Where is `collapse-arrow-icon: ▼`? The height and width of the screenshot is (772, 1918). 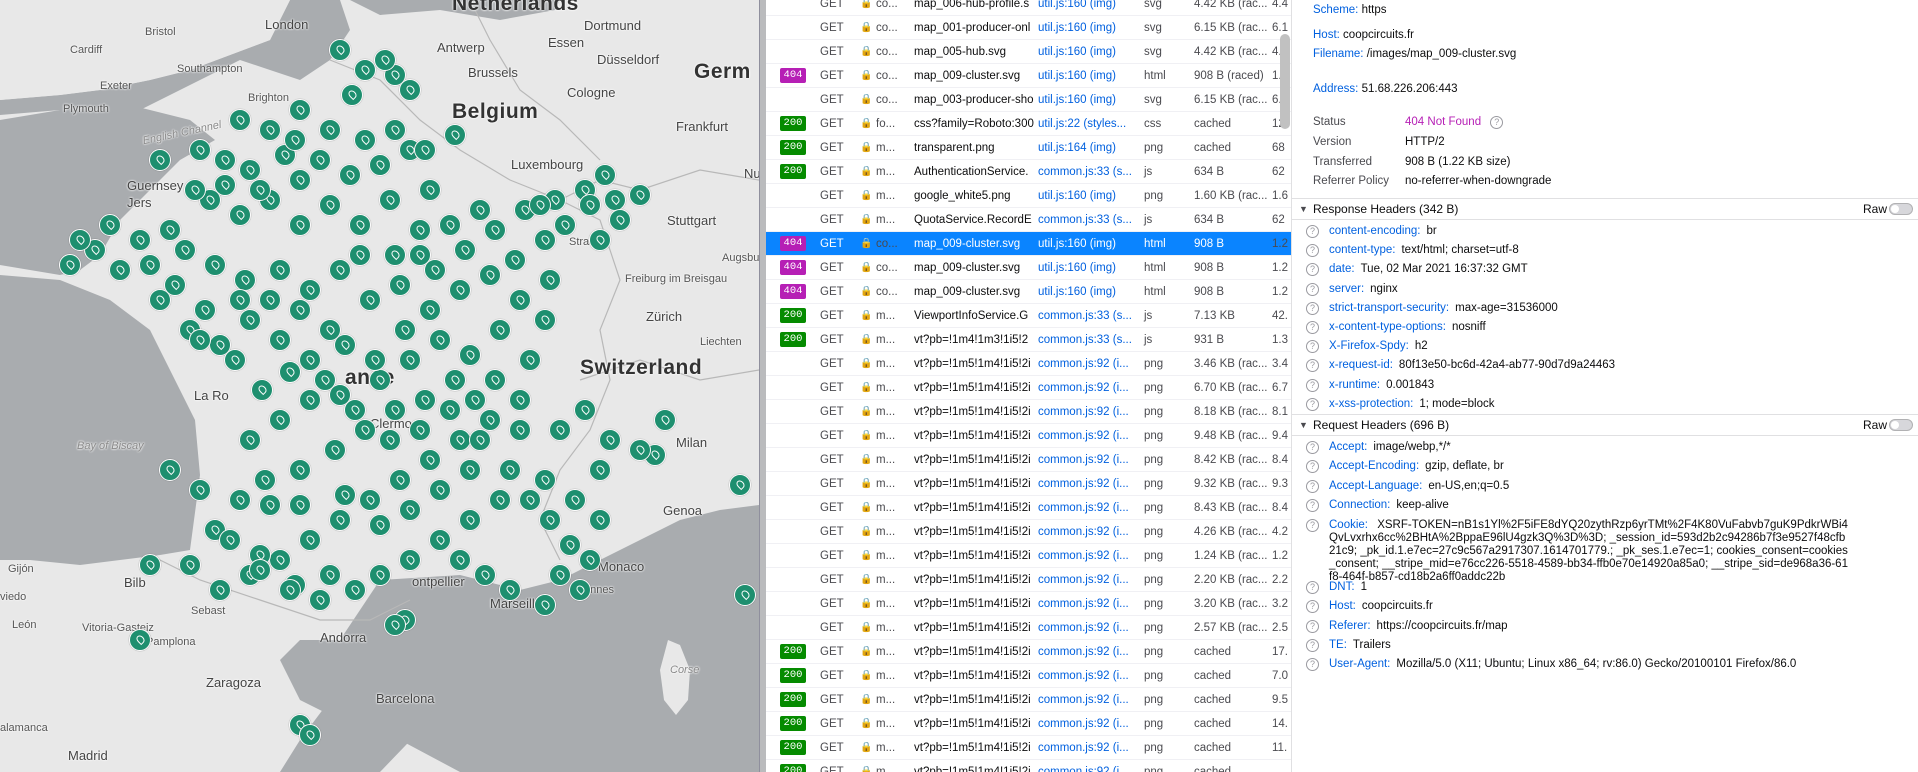 collapse-arrow-icon: ▼ is located at coordinates (1306, 425).